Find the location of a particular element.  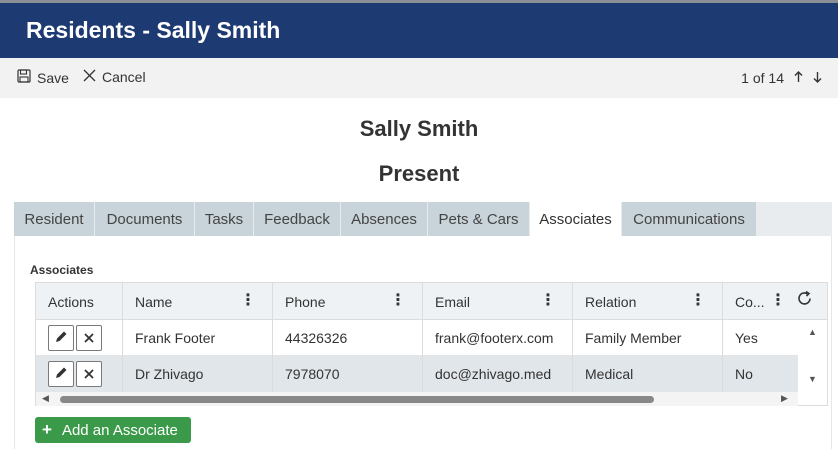

cell-relation: Medical is located at coordinates (648, 374).